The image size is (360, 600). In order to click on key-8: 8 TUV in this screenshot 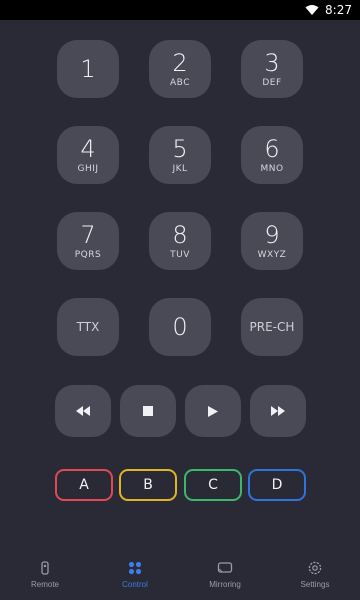, I will do `click(180, 241)`.